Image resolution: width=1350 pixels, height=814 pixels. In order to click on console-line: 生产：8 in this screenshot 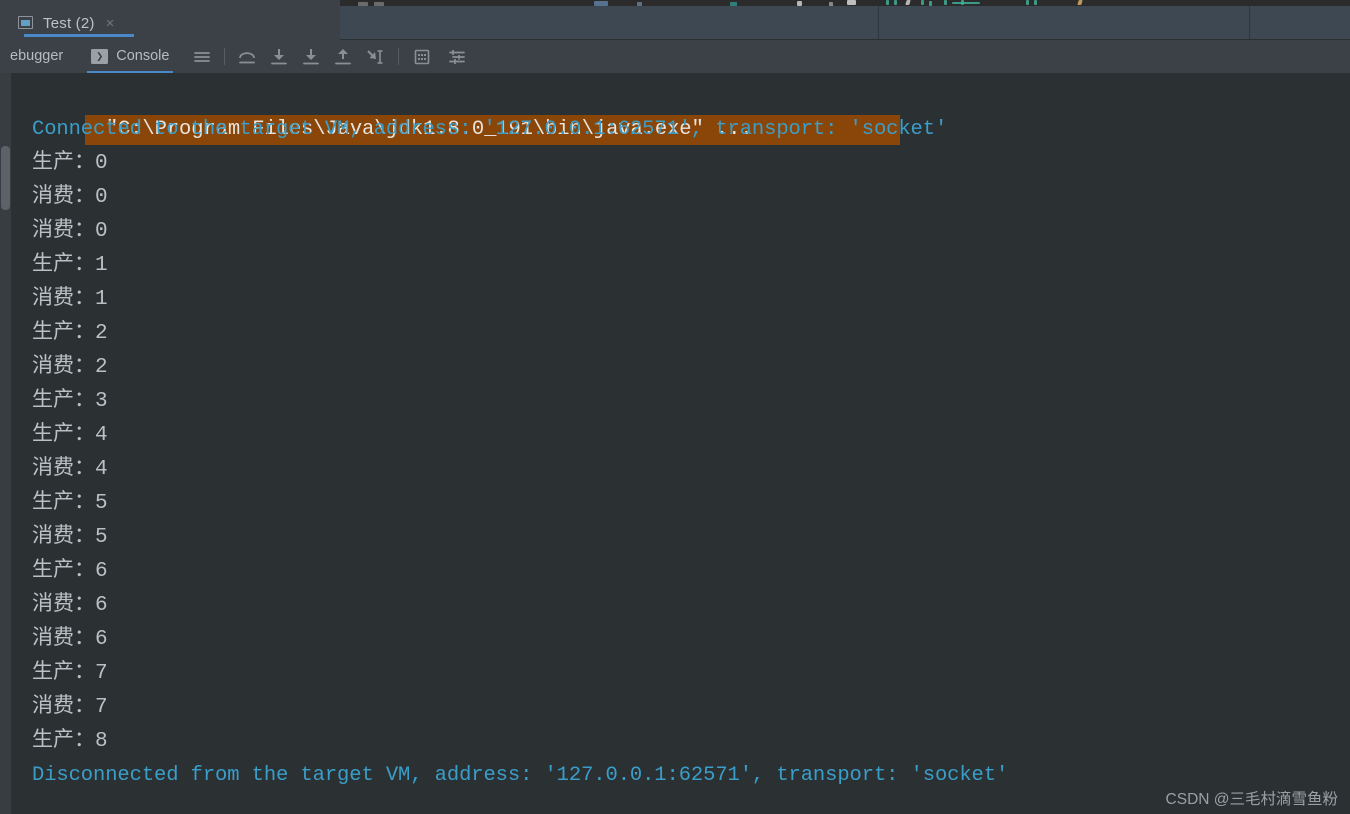, I will do `click(70, 741)`.